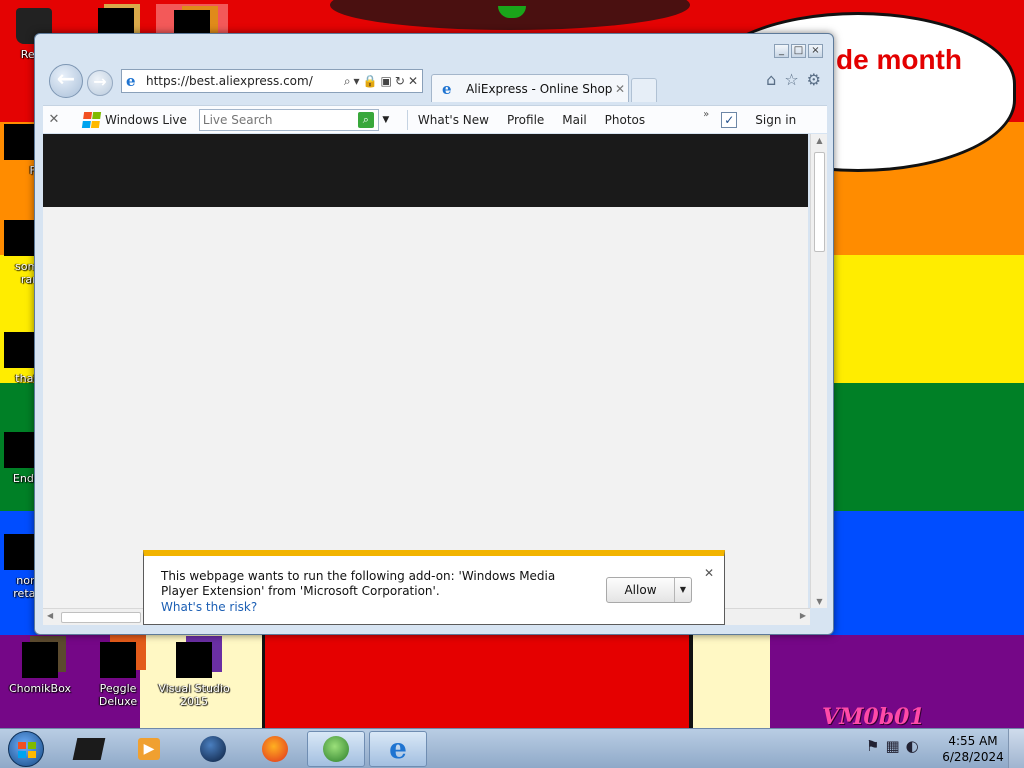 This screenshot has height=768, width=1024. I want to click on search-go-icon: ⌕, so click(365, 119).